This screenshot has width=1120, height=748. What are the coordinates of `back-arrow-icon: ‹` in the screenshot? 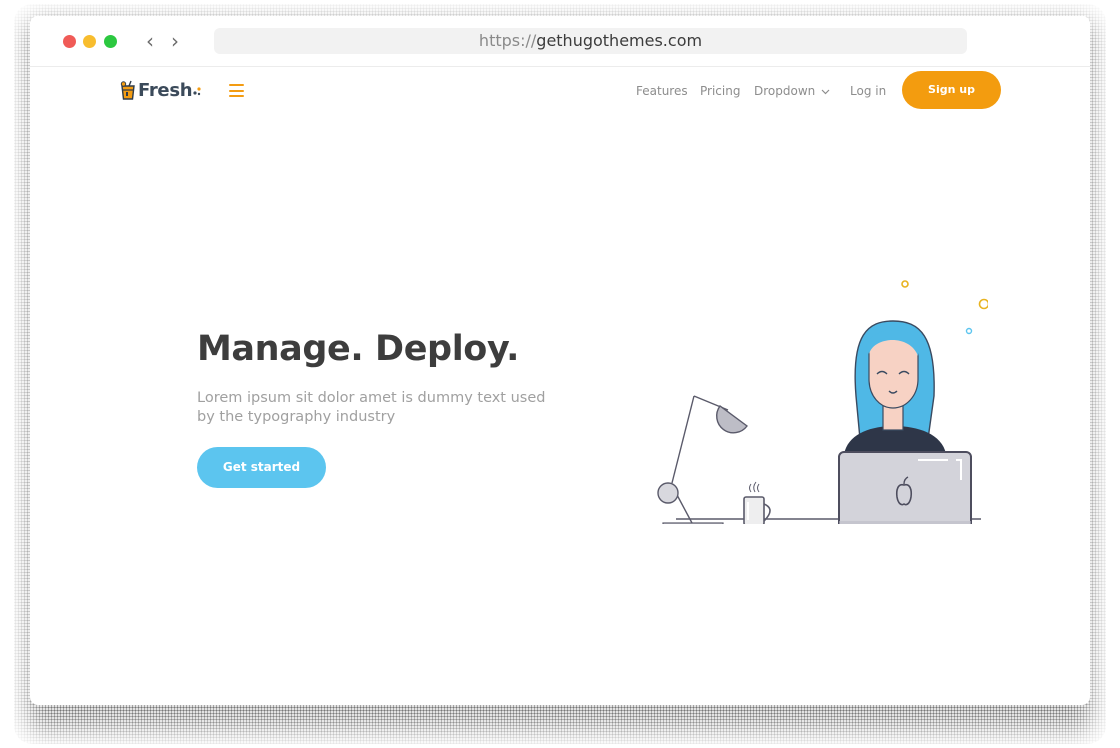 It's located at (150, 41).